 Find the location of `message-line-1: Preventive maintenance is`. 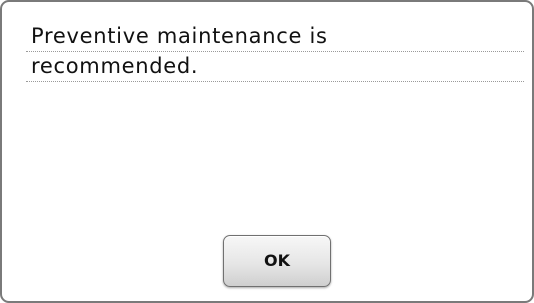

message-line-1: Preventive maintenance is is located at coordinates (275, 37).